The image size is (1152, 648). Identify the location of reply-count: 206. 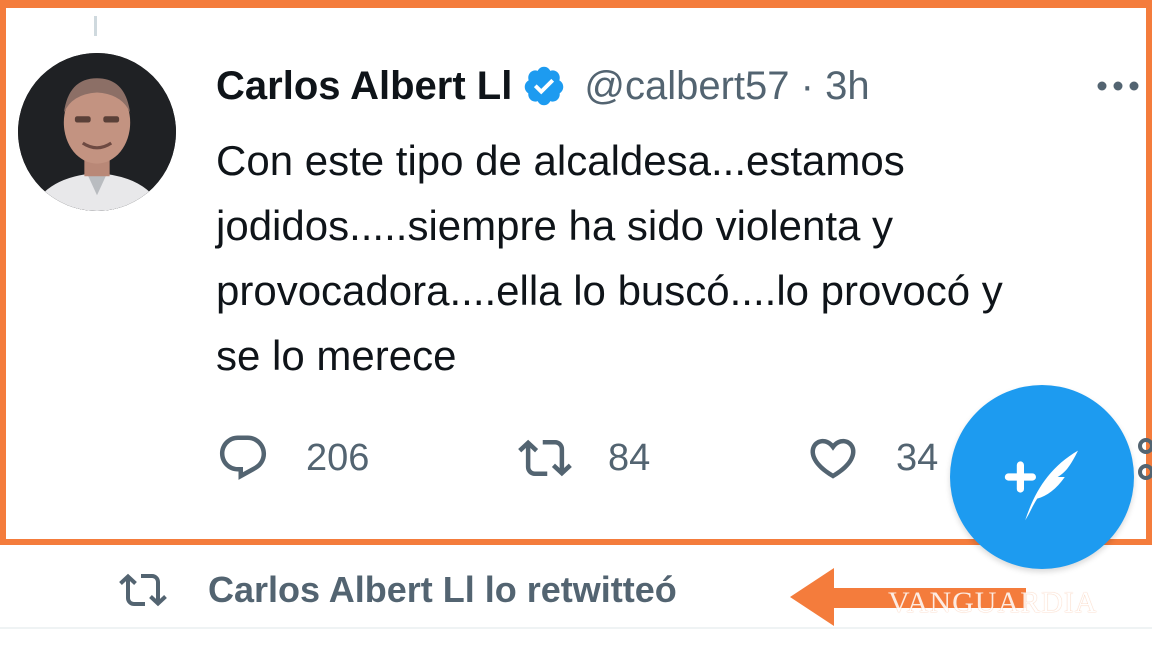
(338, 457).